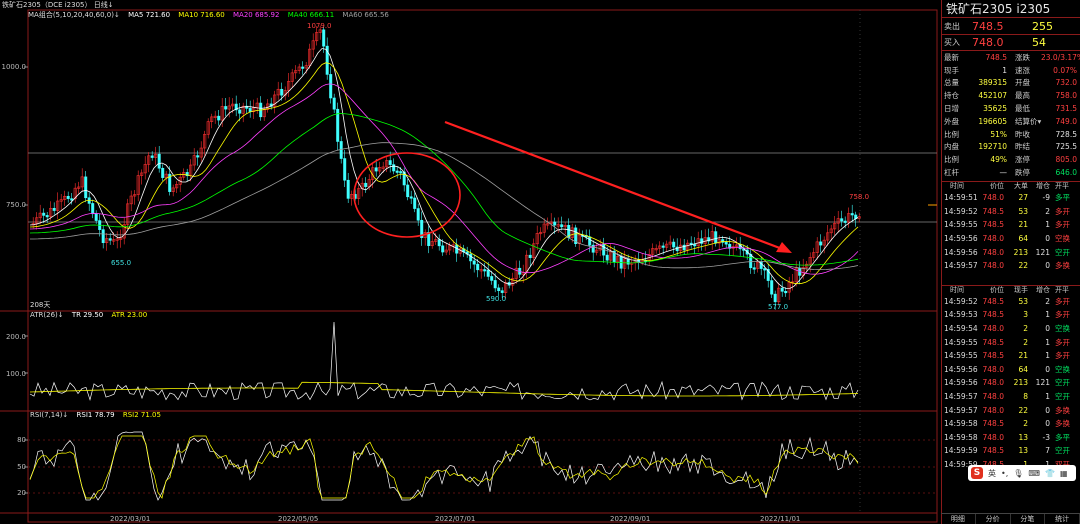 This screenshot has height=524, width=1080. What do you see at coordinates (1028, 519) in the screenshot?
I see `tab-tick: 分笔` at bounding box center [1028, 519].